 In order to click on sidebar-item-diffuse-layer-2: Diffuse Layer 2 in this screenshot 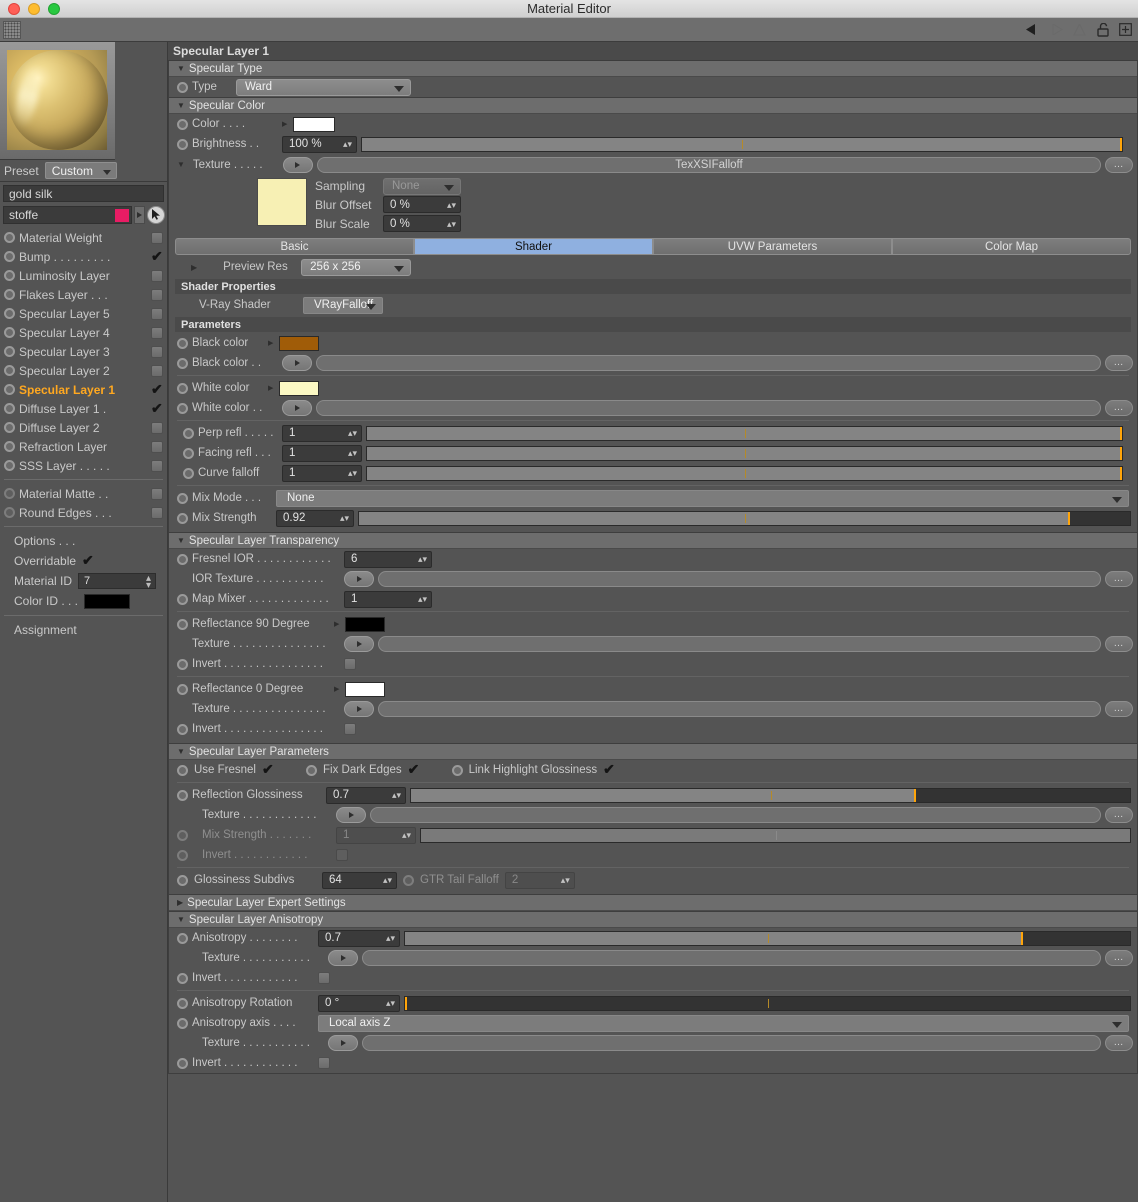, I will do `click(83, 427)`.